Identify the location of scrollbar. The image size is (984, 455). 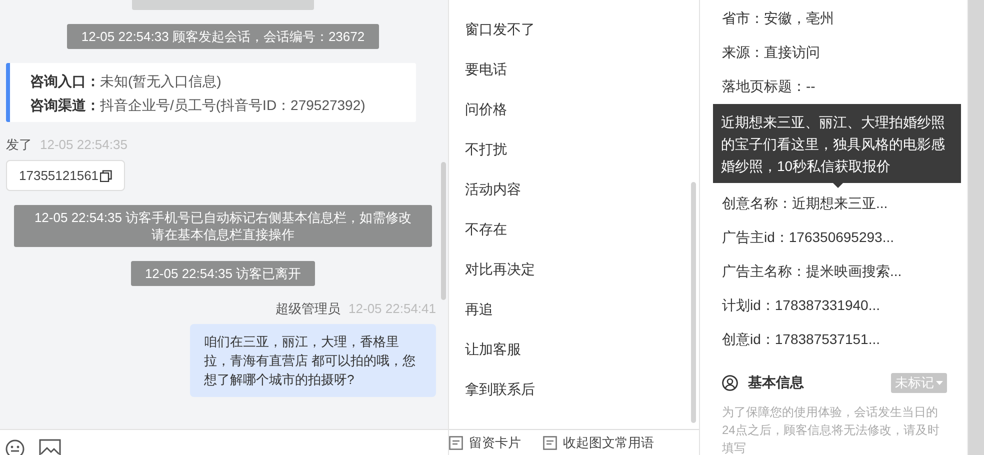
(975, 227).